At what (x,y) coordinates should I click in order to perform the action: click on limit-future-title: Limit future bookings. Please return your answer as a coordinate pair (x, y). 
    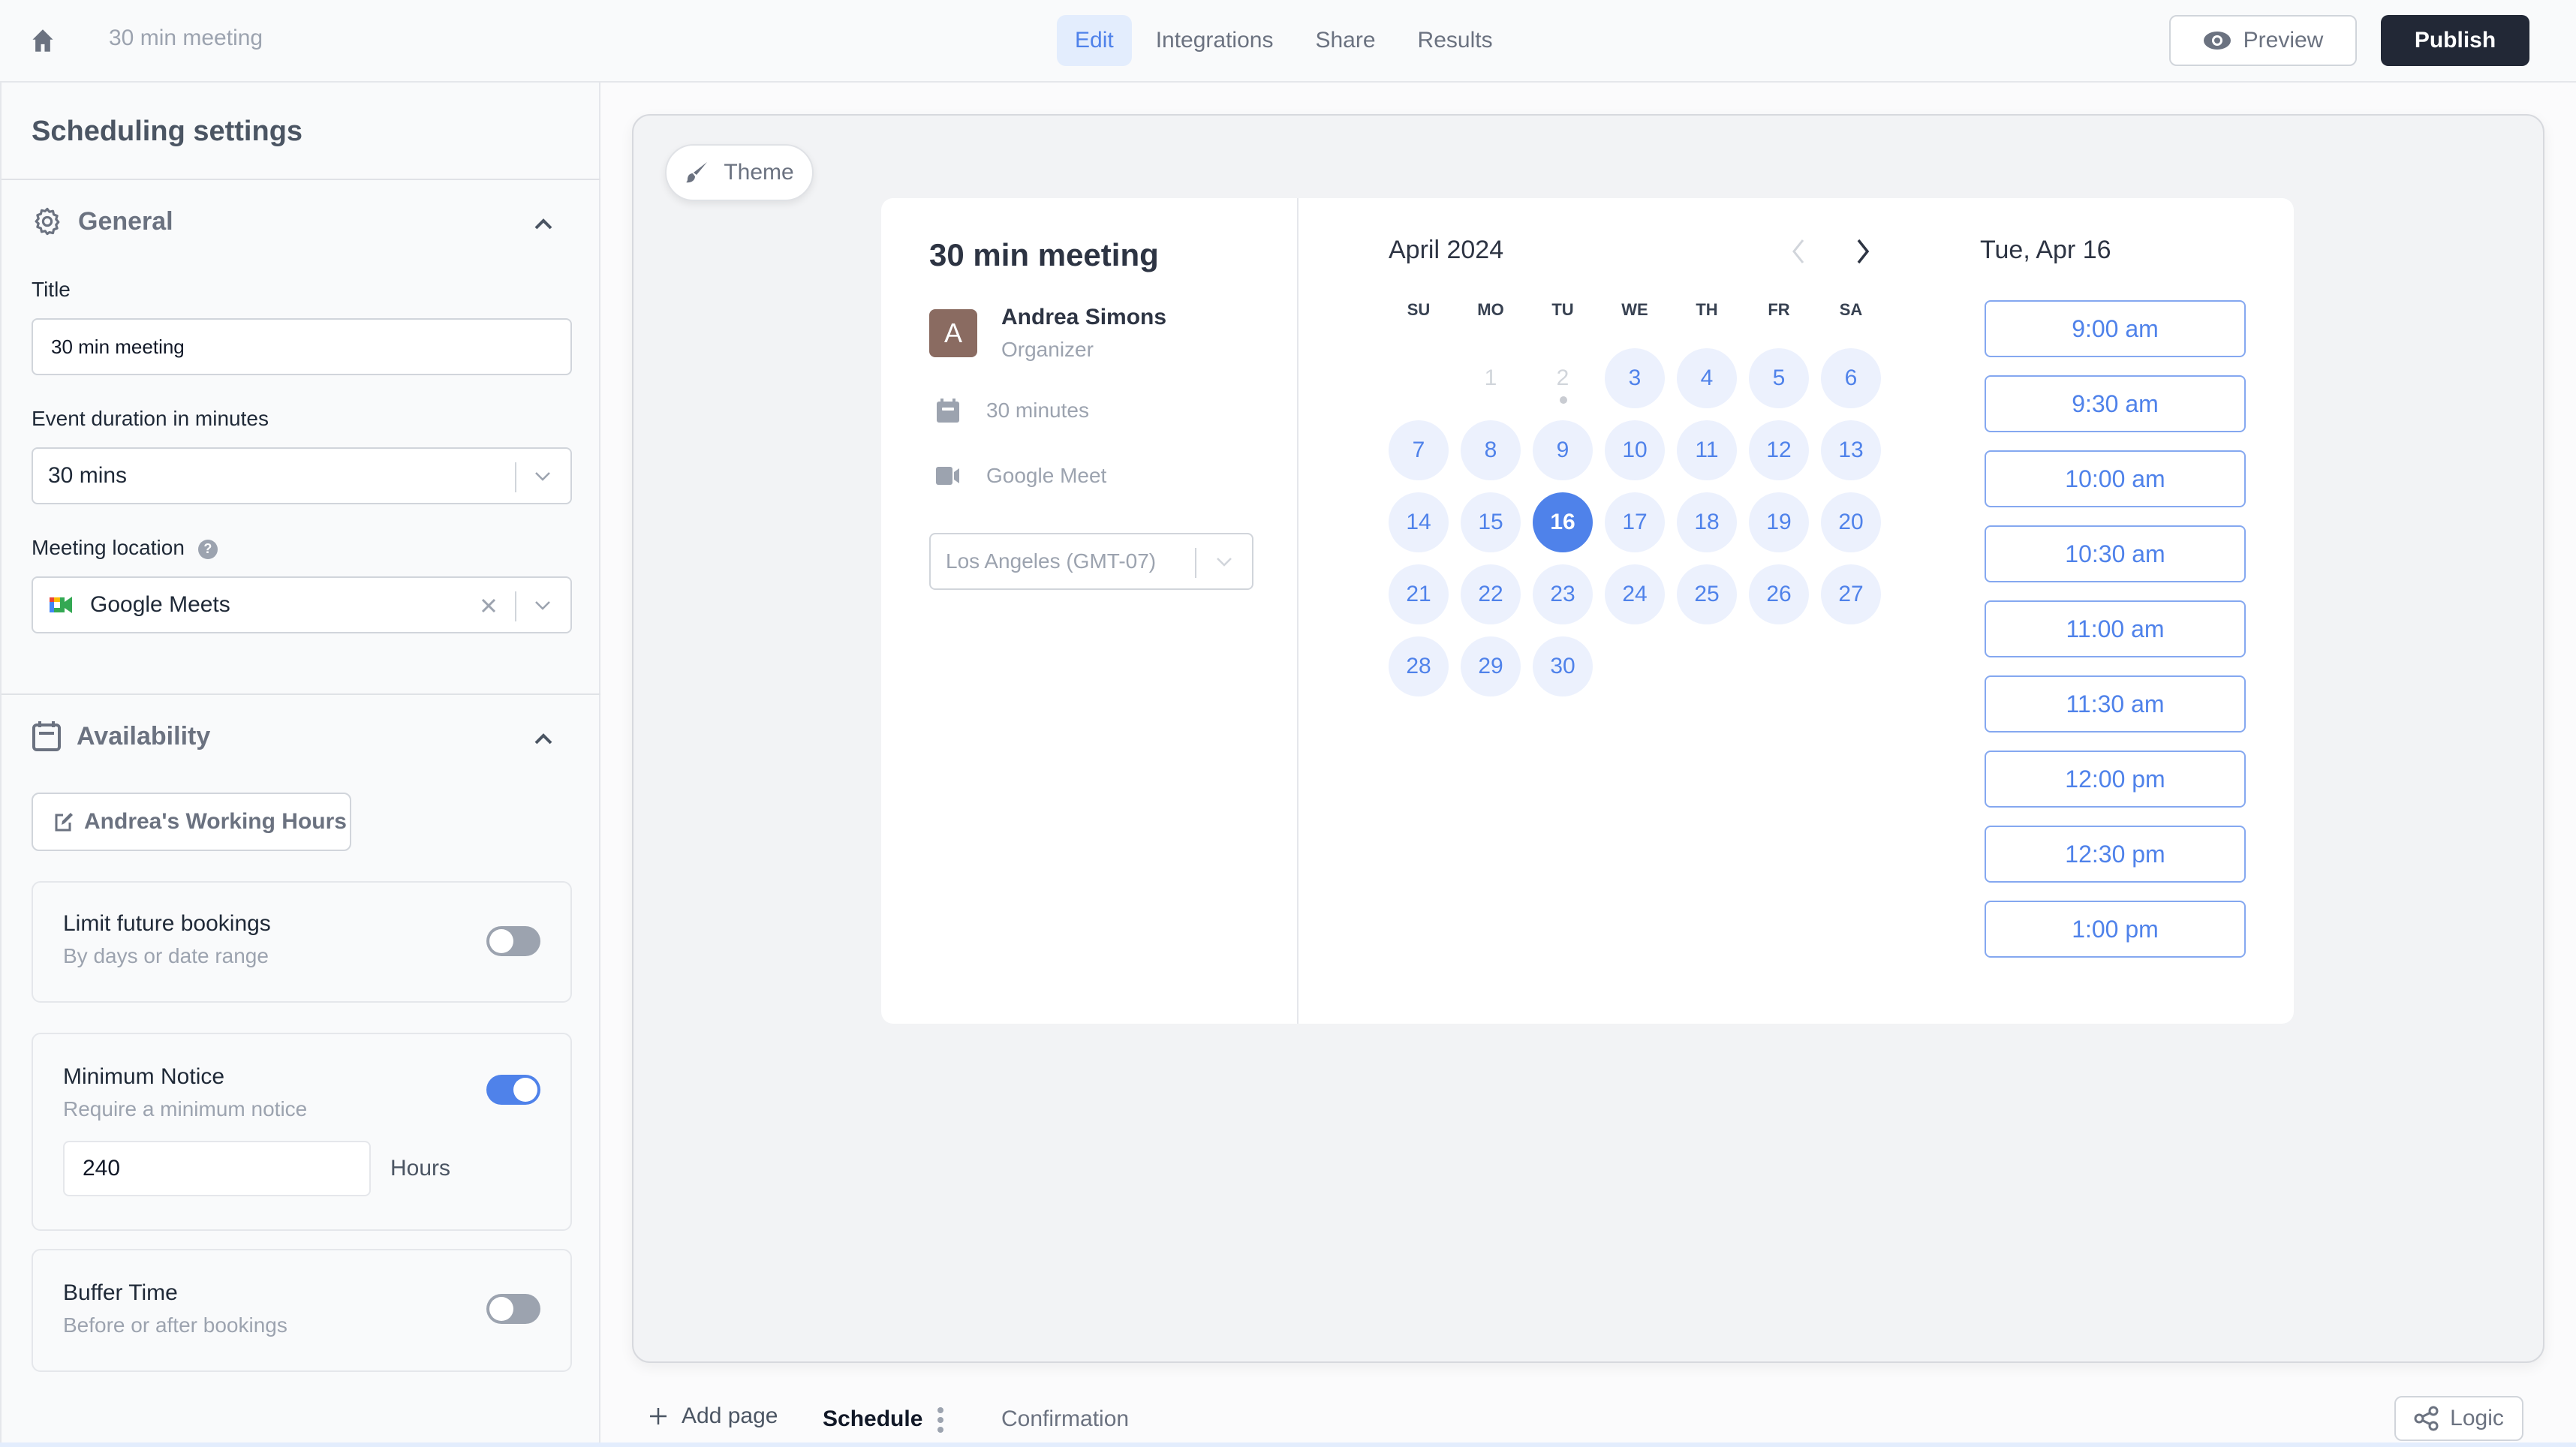
    Looking at the image, I should click on (167, 923).